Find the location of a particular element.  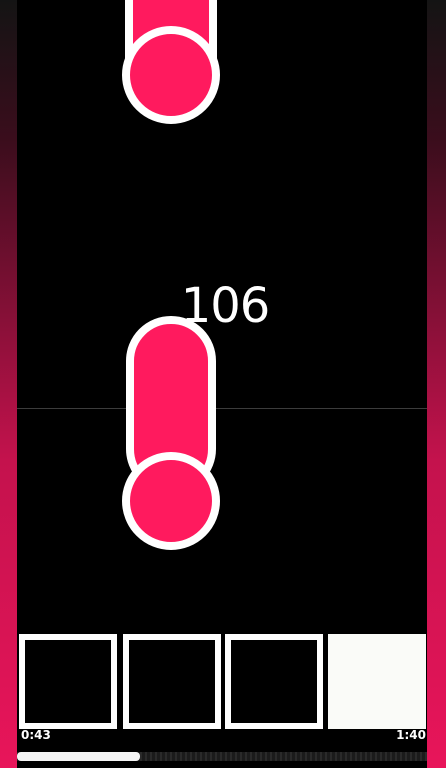

elapsed-time: 0:43 is located at coordinates (36, 735).